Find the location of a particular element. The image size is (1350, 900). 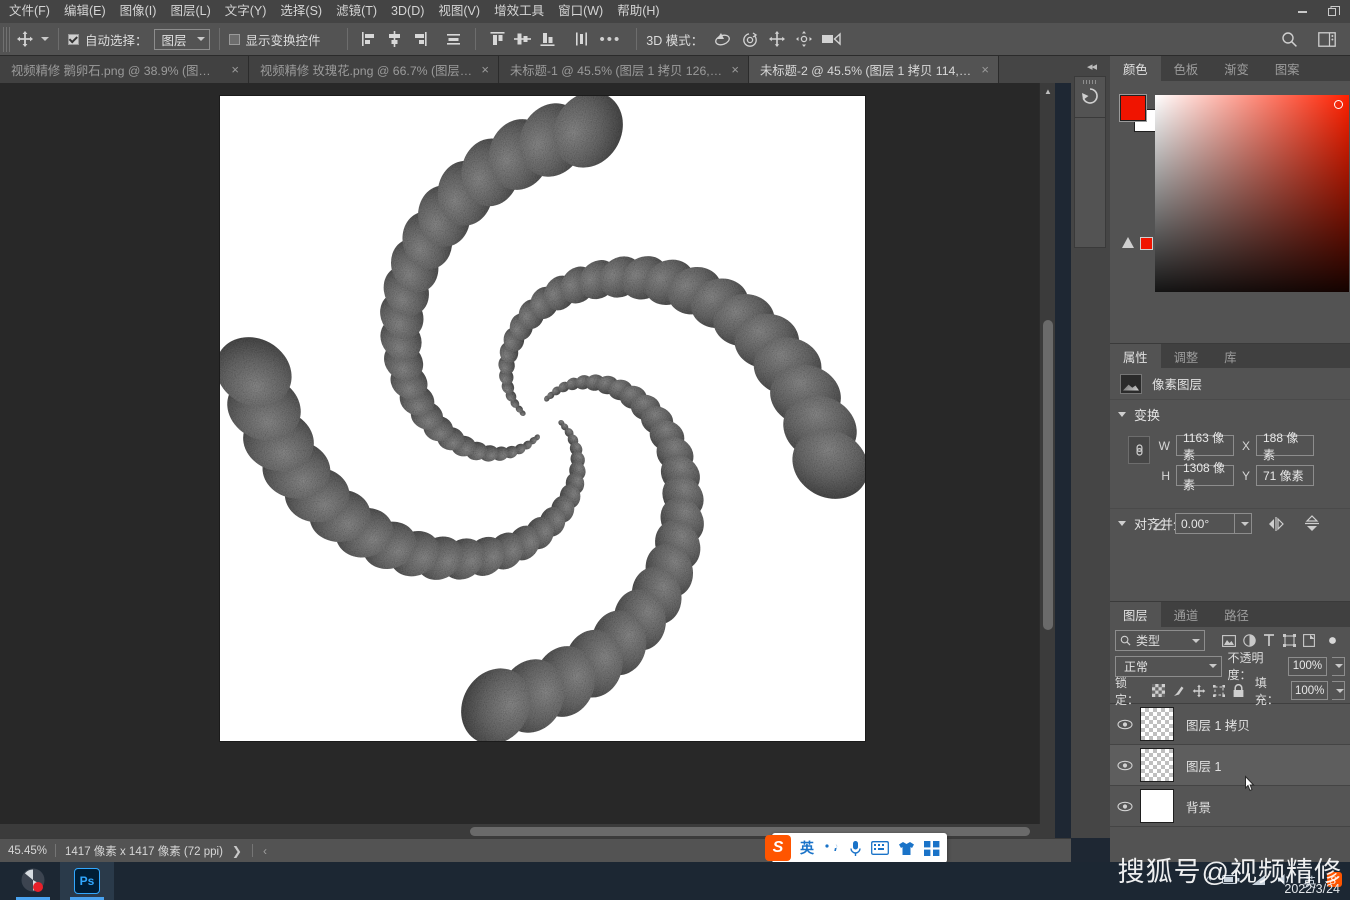

layer-row: 图层 1 is located at coordinates (1230, 765).